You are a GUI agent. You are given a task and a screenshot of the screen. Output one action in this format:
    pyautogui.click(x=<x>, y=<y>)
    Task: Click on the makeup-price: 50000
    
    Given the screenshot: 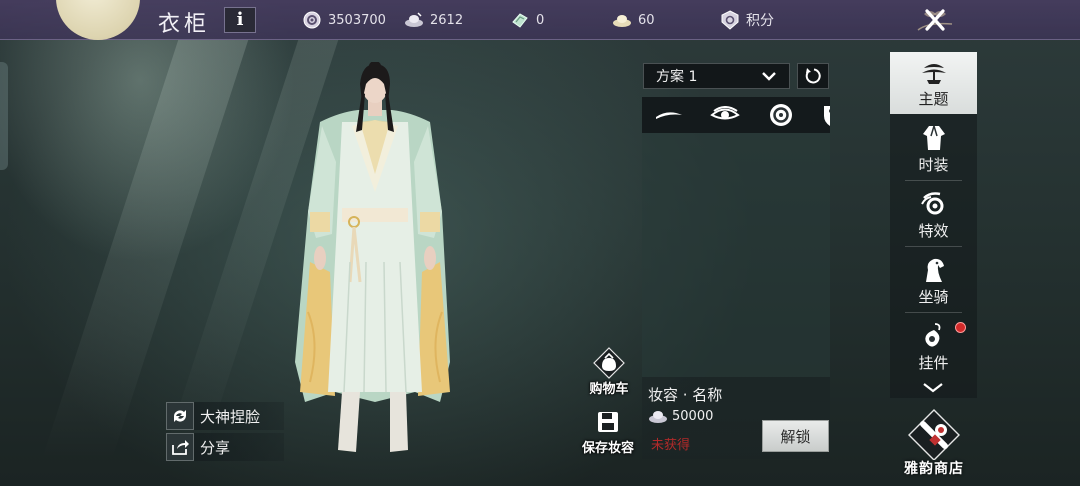 What is the action you would take?
    pyautogui.click(x=680, y=416)
    